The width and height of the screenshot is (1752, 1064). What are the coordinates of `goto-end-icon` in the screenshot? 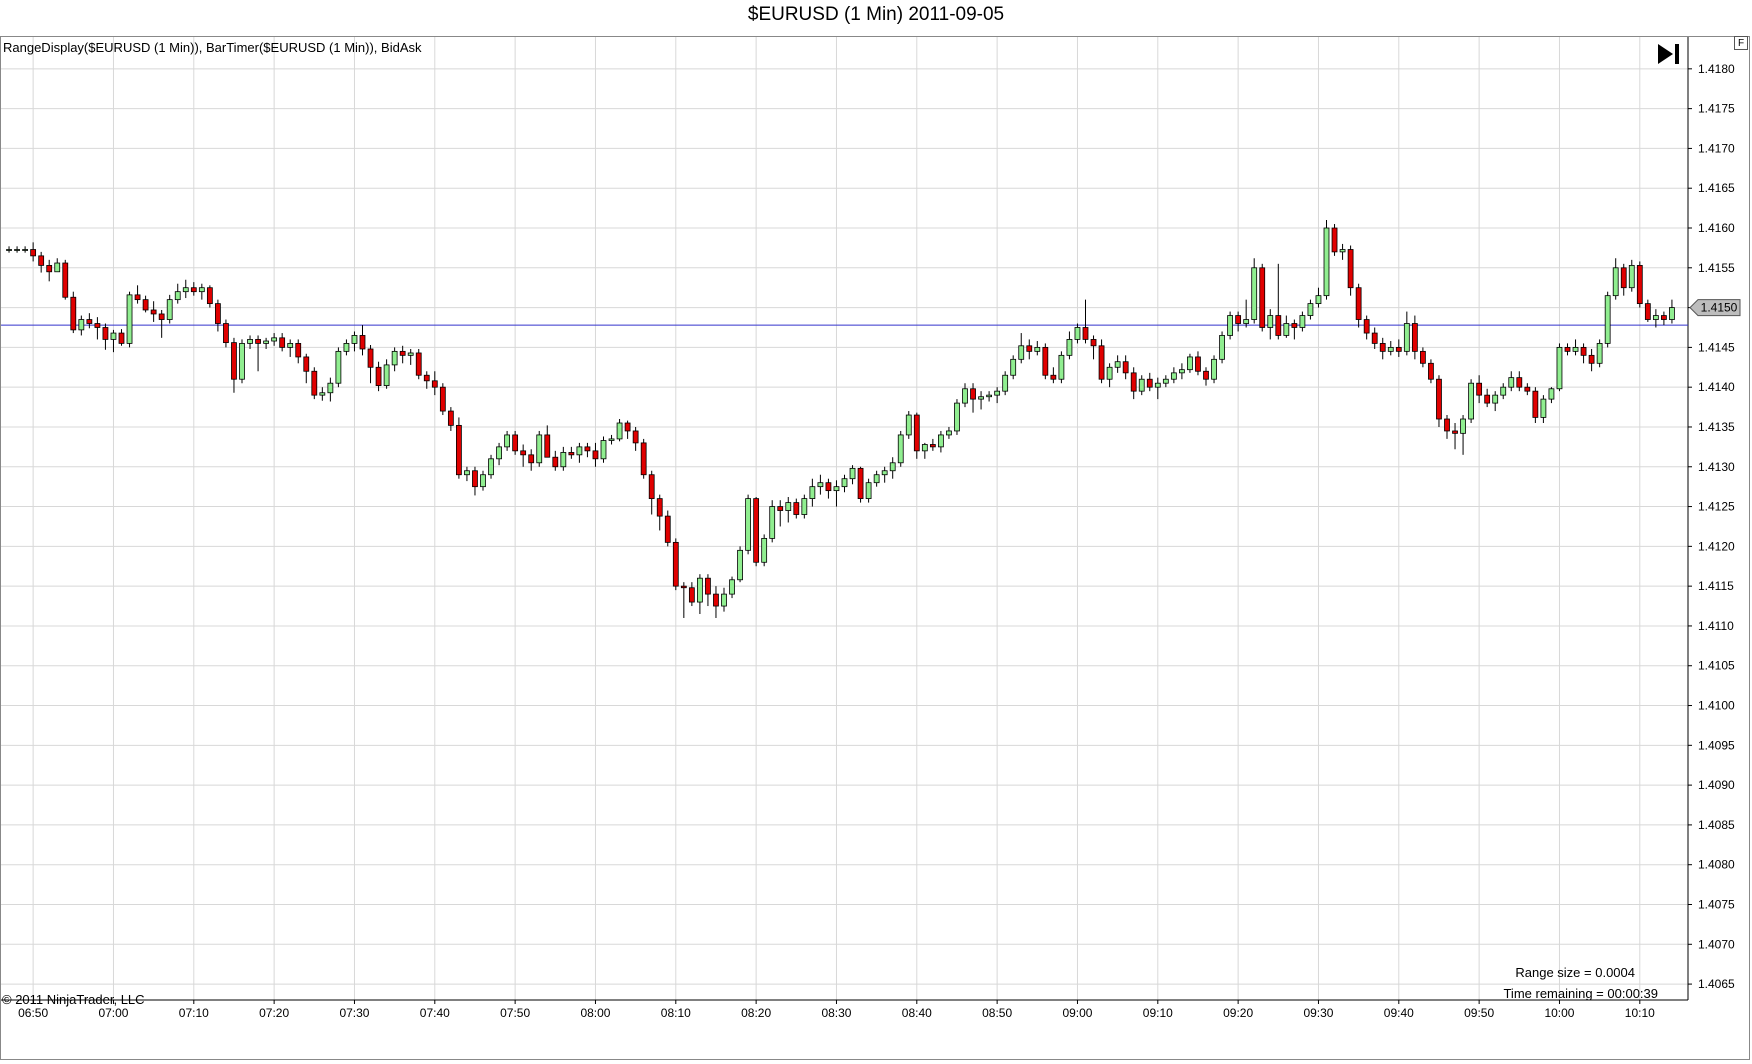 It's located at (1669, 54).